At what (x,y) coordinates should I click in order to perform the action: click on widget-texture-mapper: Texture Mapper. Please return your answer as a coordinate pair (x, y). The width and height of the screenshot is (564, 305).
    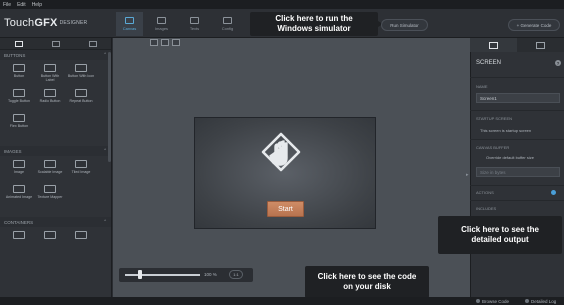
    Looking at the image, I should click on (50, 196).